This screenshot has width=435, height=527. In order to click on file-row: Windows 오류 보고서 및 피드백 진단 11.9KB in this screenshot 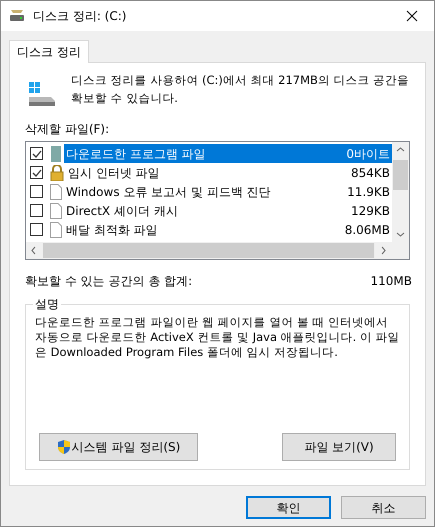, I will do `click(211, 191)`.